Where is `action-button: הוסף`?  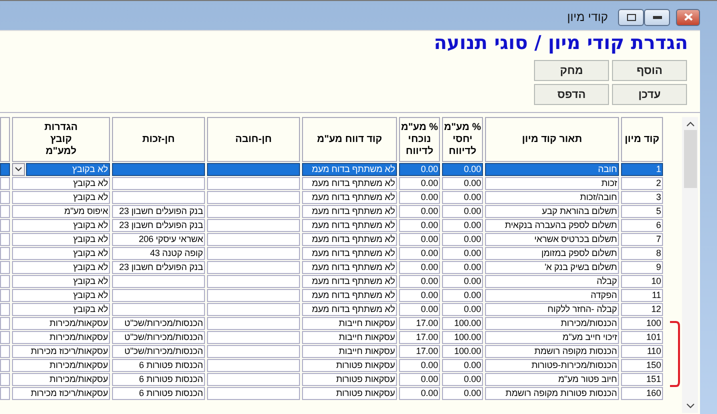
action-button: הוסף is located at coordinates (649, 70).